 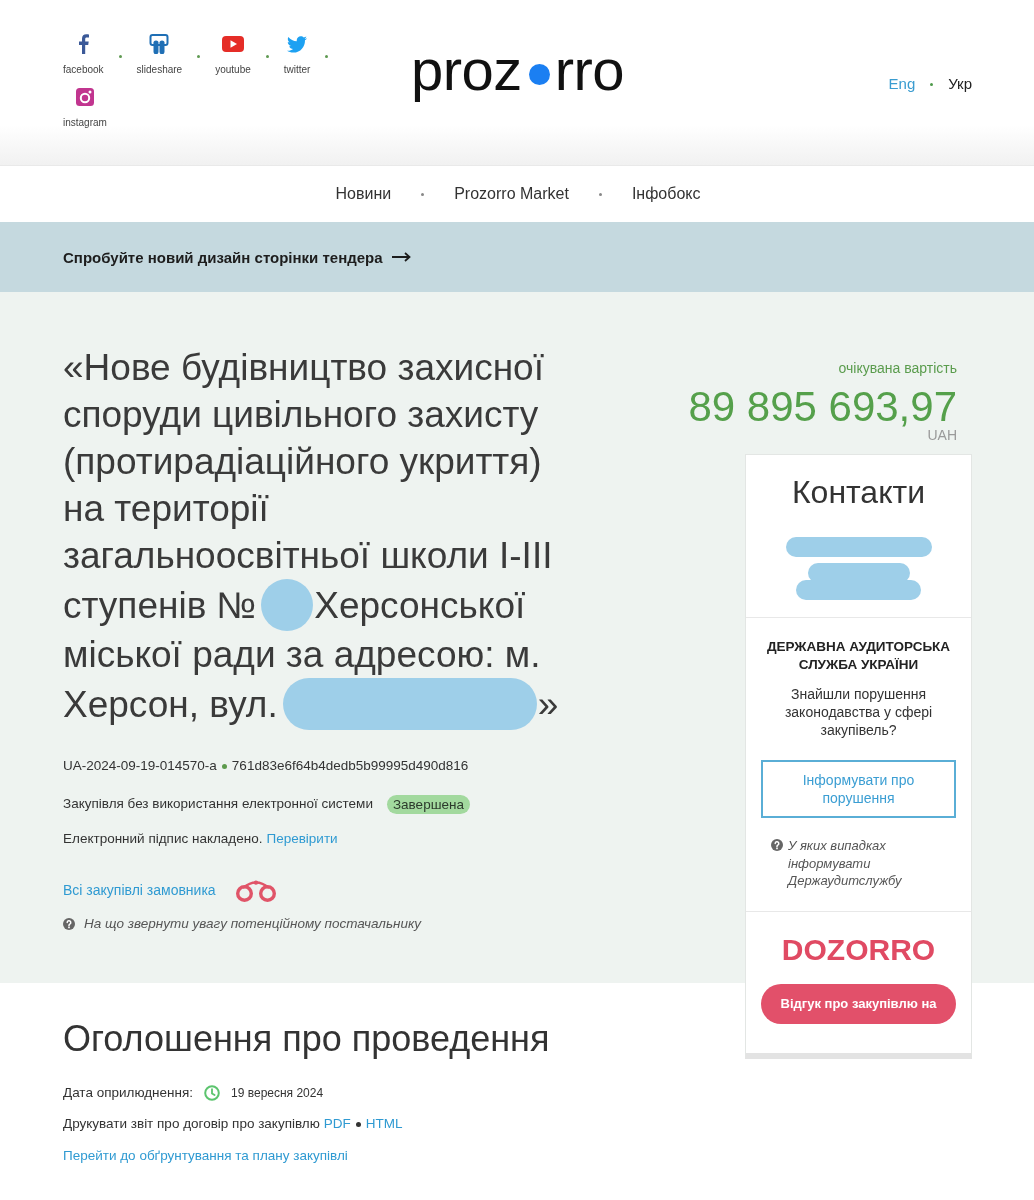 I want to click on twitter-icon, so click(x=297, y=44).